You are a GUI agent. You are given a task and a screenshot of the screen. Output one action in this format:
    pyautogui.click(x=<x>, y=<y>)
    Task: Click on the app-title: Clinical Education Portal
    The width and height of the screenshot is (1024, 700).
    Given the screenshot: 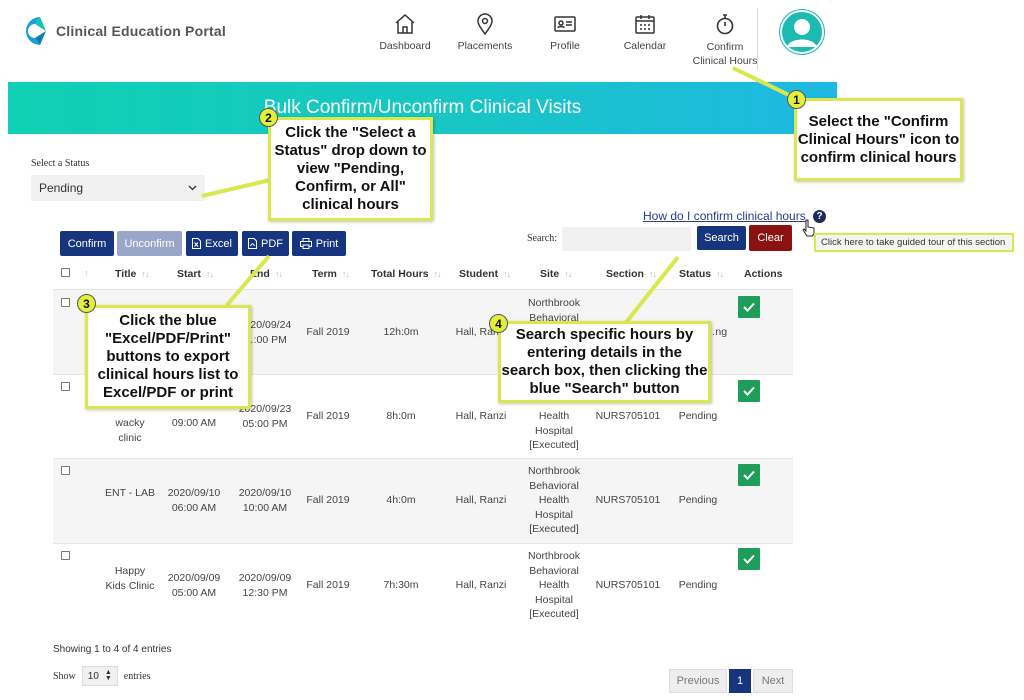 What is the action you would take?
    pyautogui.click(x=141, y=31)
    